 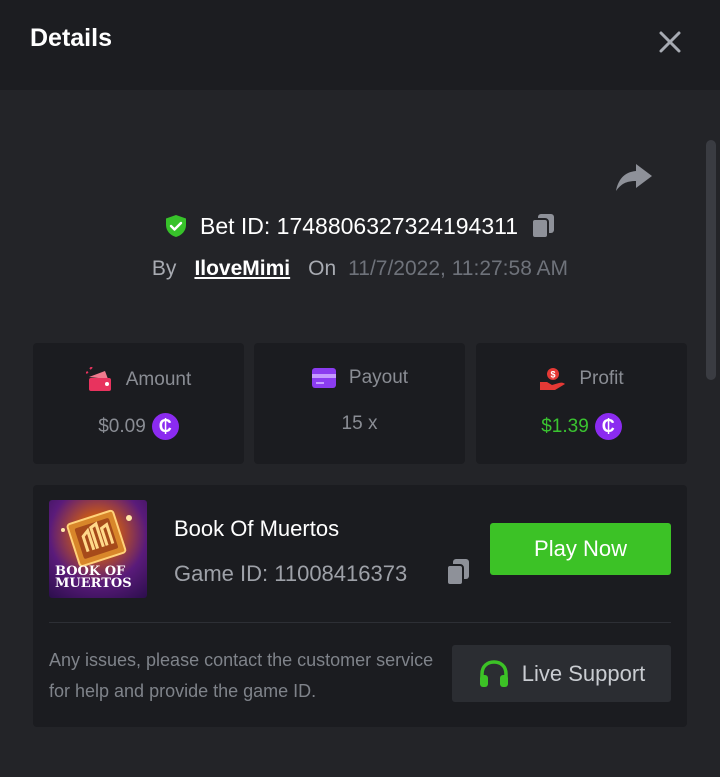 What do you see at coordinates (360, 622) in the screenshot?
I see `divider` at bounding box center [360, 622].